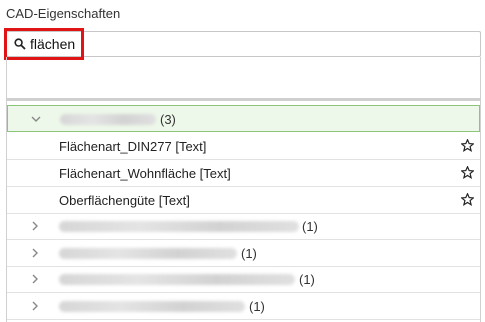 The width and height of the screenshot is (485, 322). I want to click on tree-group-expanded: (3), so click(243, 118).